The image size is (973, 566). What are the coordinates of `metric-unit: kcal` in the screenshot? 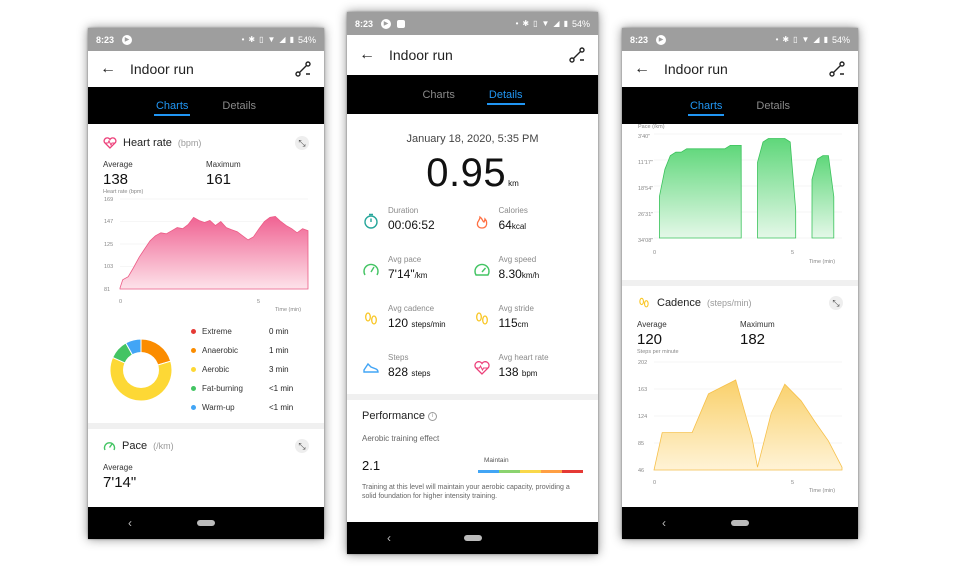 It's located at (519, 226).